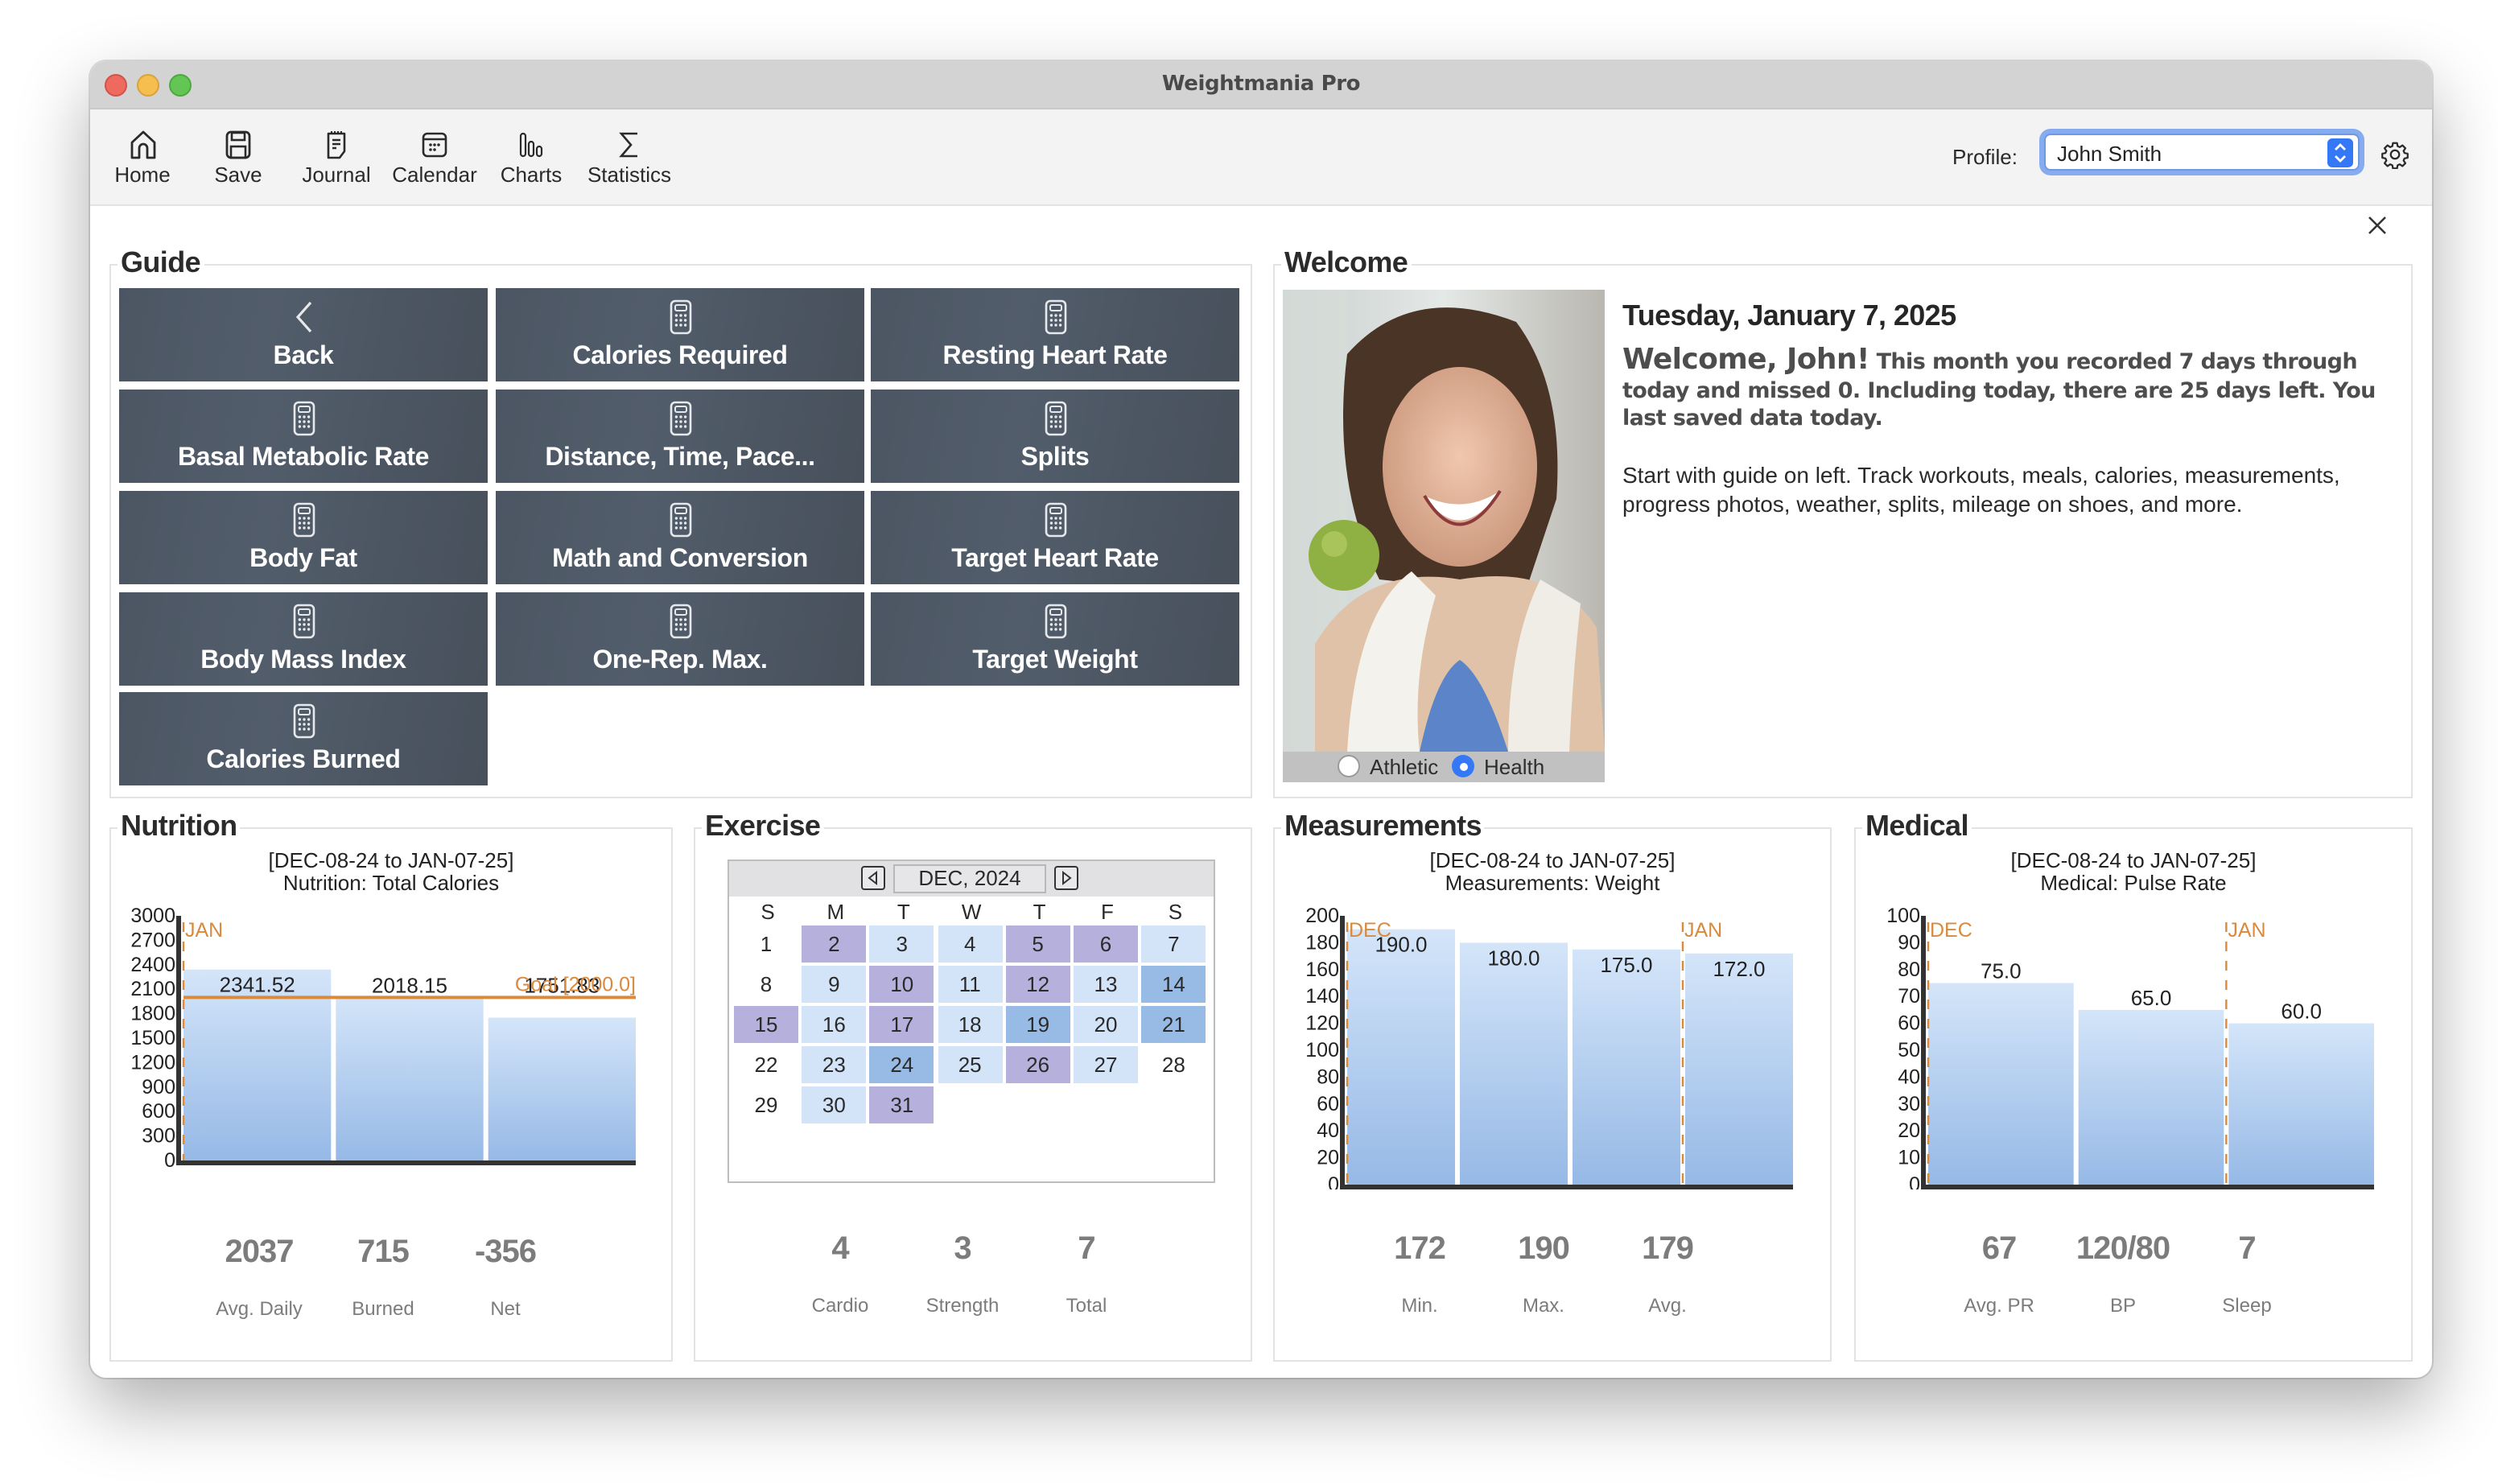 The height and width of the screenshot is (1484, 2498). I want to click on calendar-day: 12, so click(1038, 985).